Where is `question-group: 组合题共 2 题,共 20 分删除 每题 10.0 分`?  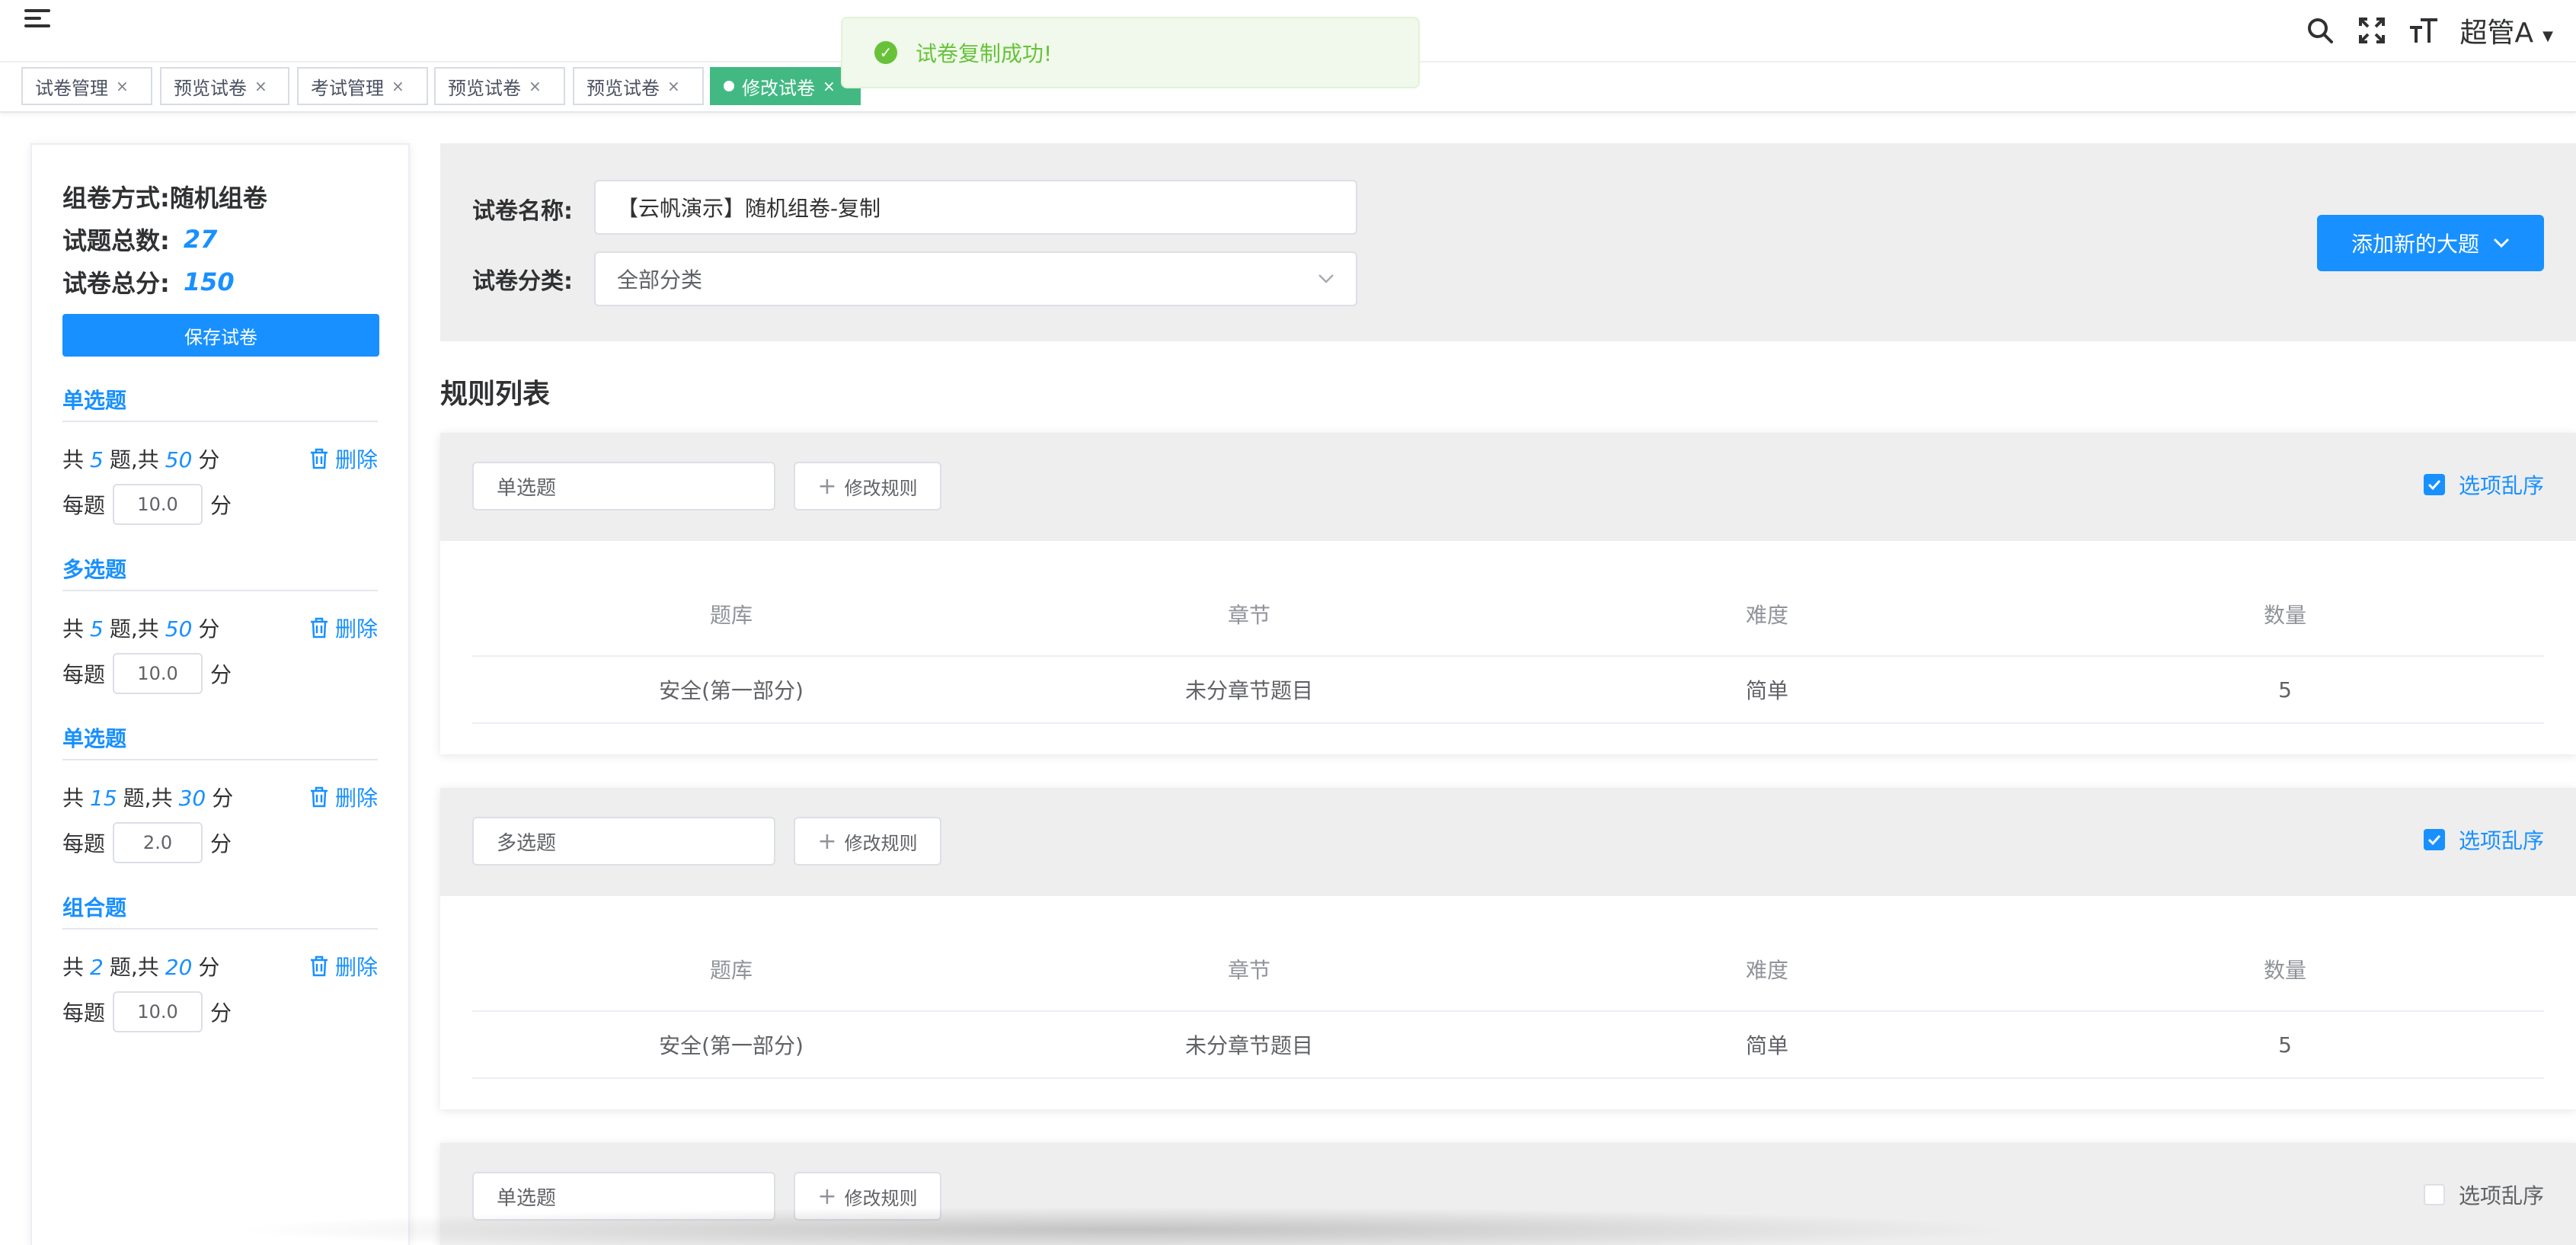
question-group: 组合题共 2 题,共 20 分删除 每题 10.0 分 is located at coordinates (220, 962).